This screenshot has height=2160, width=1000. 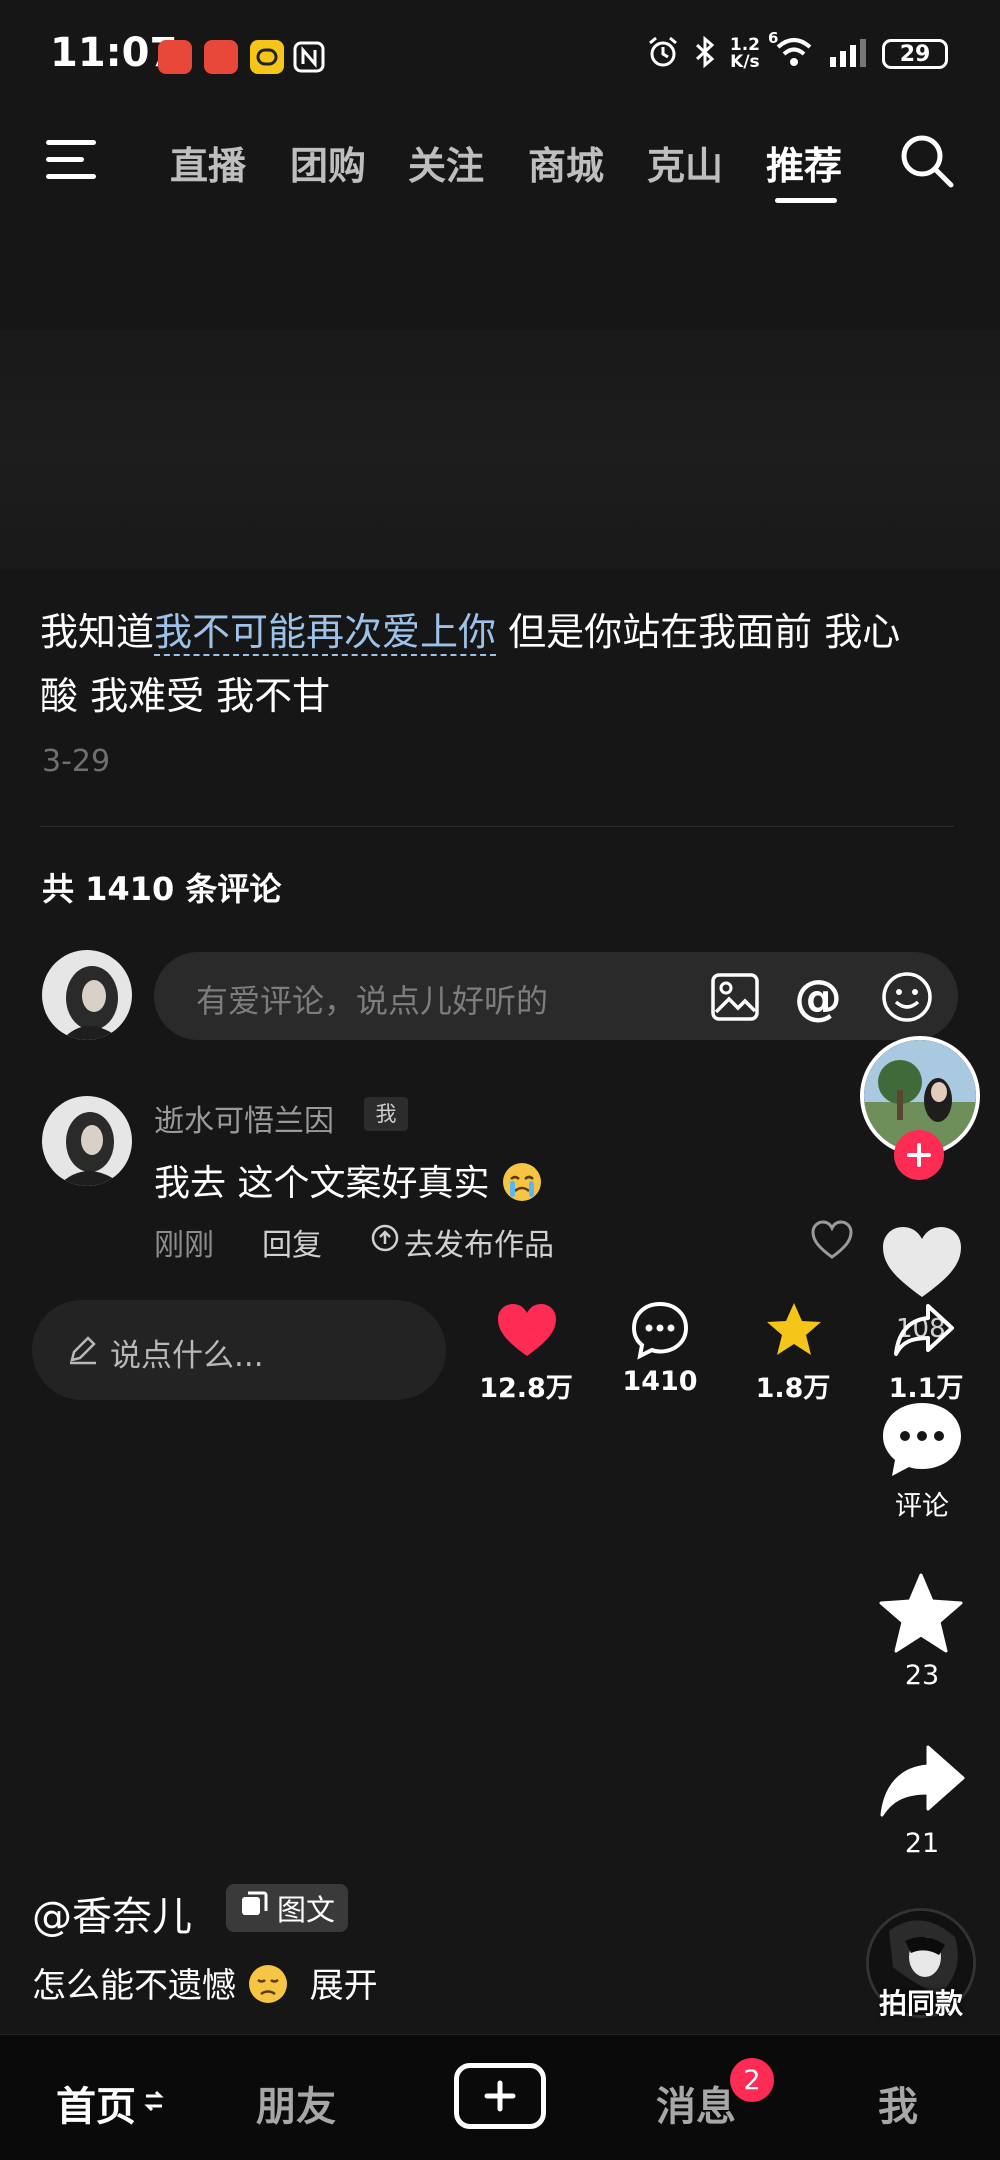 What do you see at coordinates (921, 2002) in the screenshot?
I see `same-style-label: 拍同款` at bounding box center [921, 2002].